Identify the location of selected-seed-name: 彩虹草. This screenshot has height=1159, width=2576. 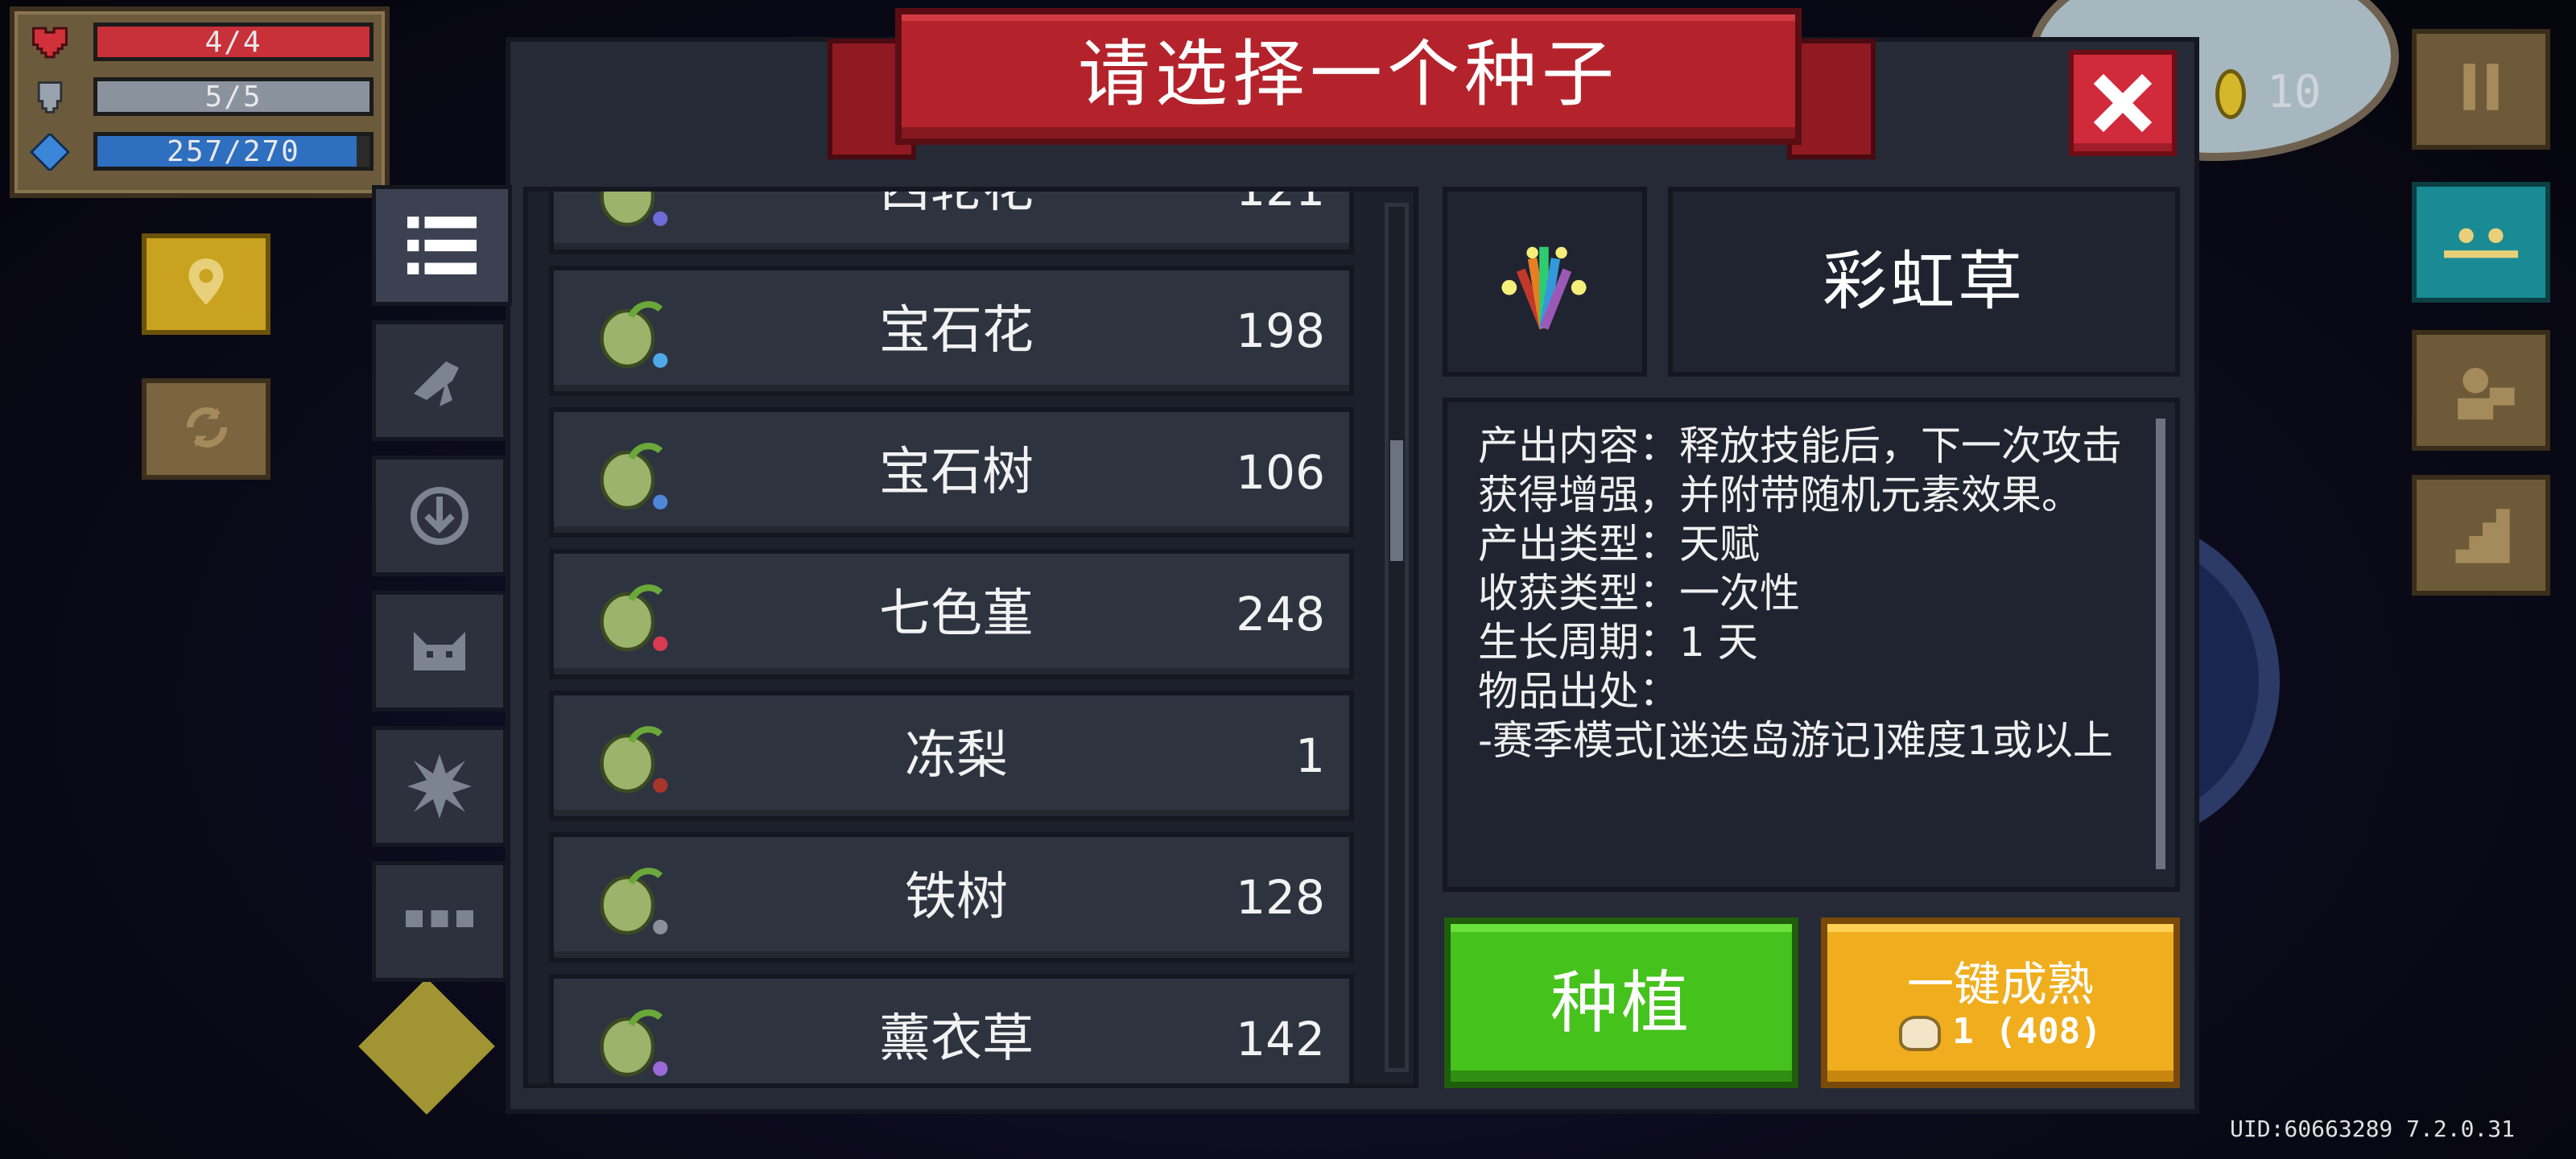
(1924, 281).